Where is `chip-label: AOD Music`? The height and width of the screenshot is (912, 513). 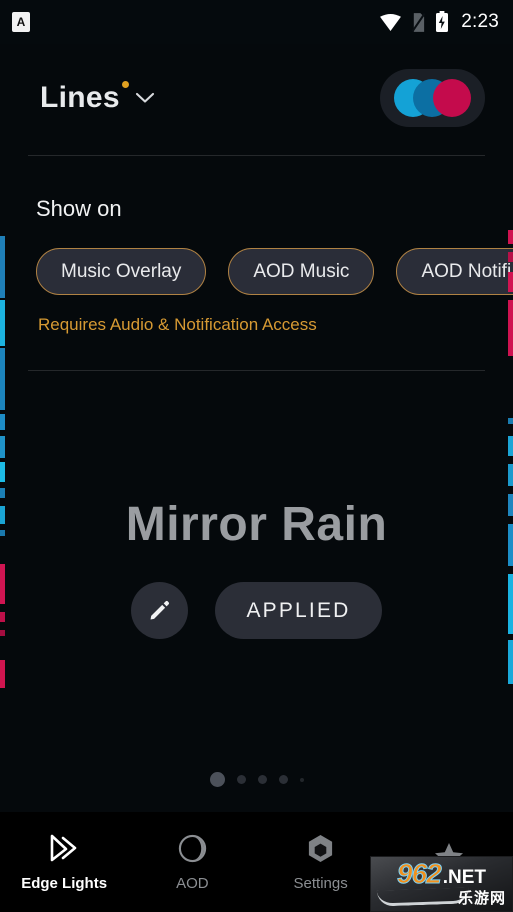
chip-label: AOD Music is located at coordinates (301, 271).